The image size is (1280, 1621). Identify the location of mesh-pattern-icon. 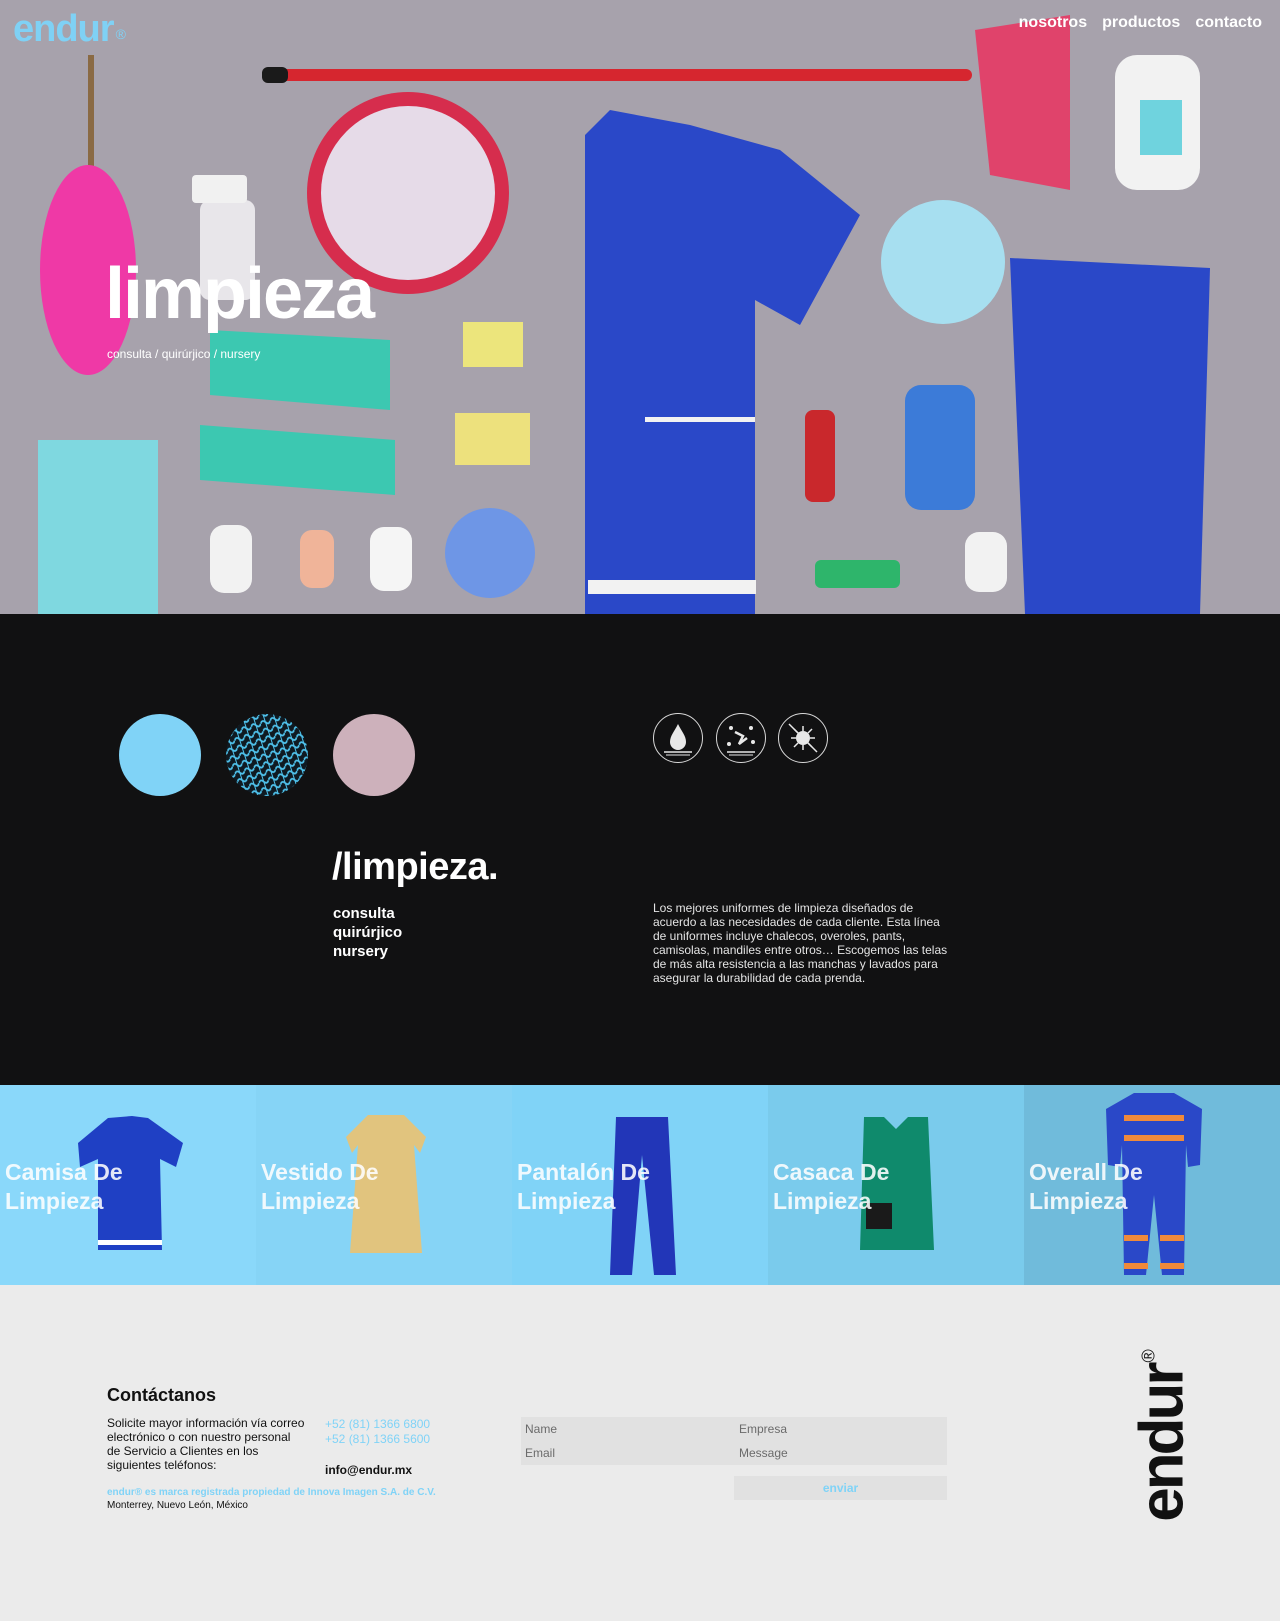
(267, 755).